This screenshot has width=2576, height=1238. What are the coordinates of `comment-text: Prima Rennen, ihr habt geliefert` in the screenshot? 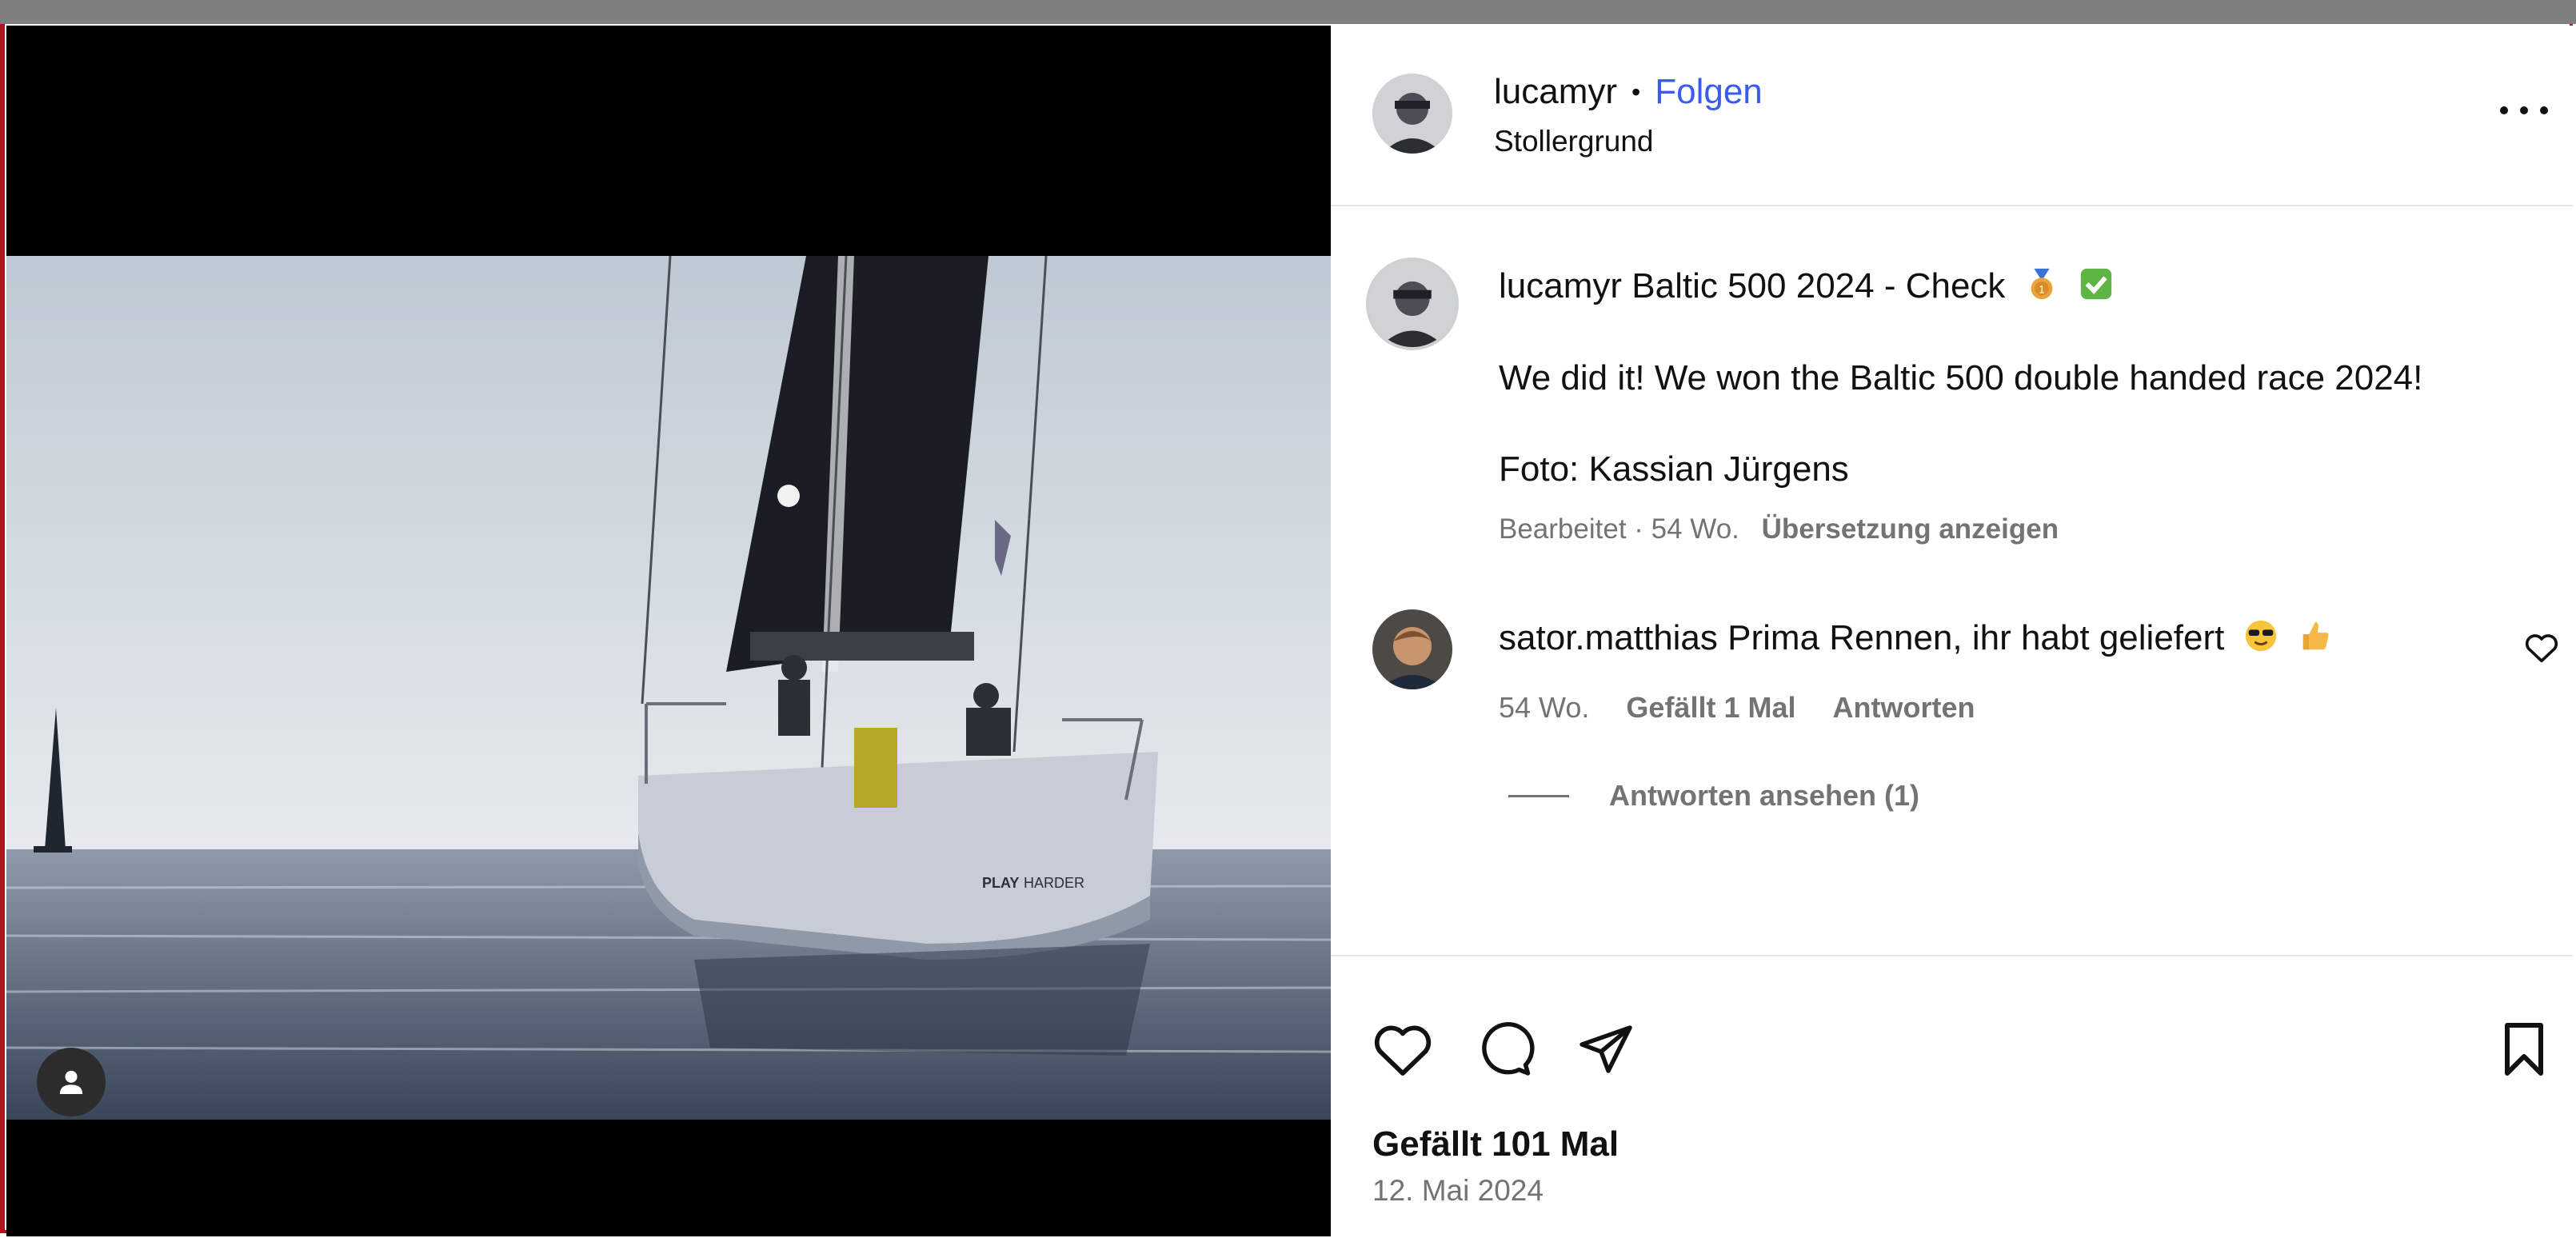 It's located at (1976, 638).